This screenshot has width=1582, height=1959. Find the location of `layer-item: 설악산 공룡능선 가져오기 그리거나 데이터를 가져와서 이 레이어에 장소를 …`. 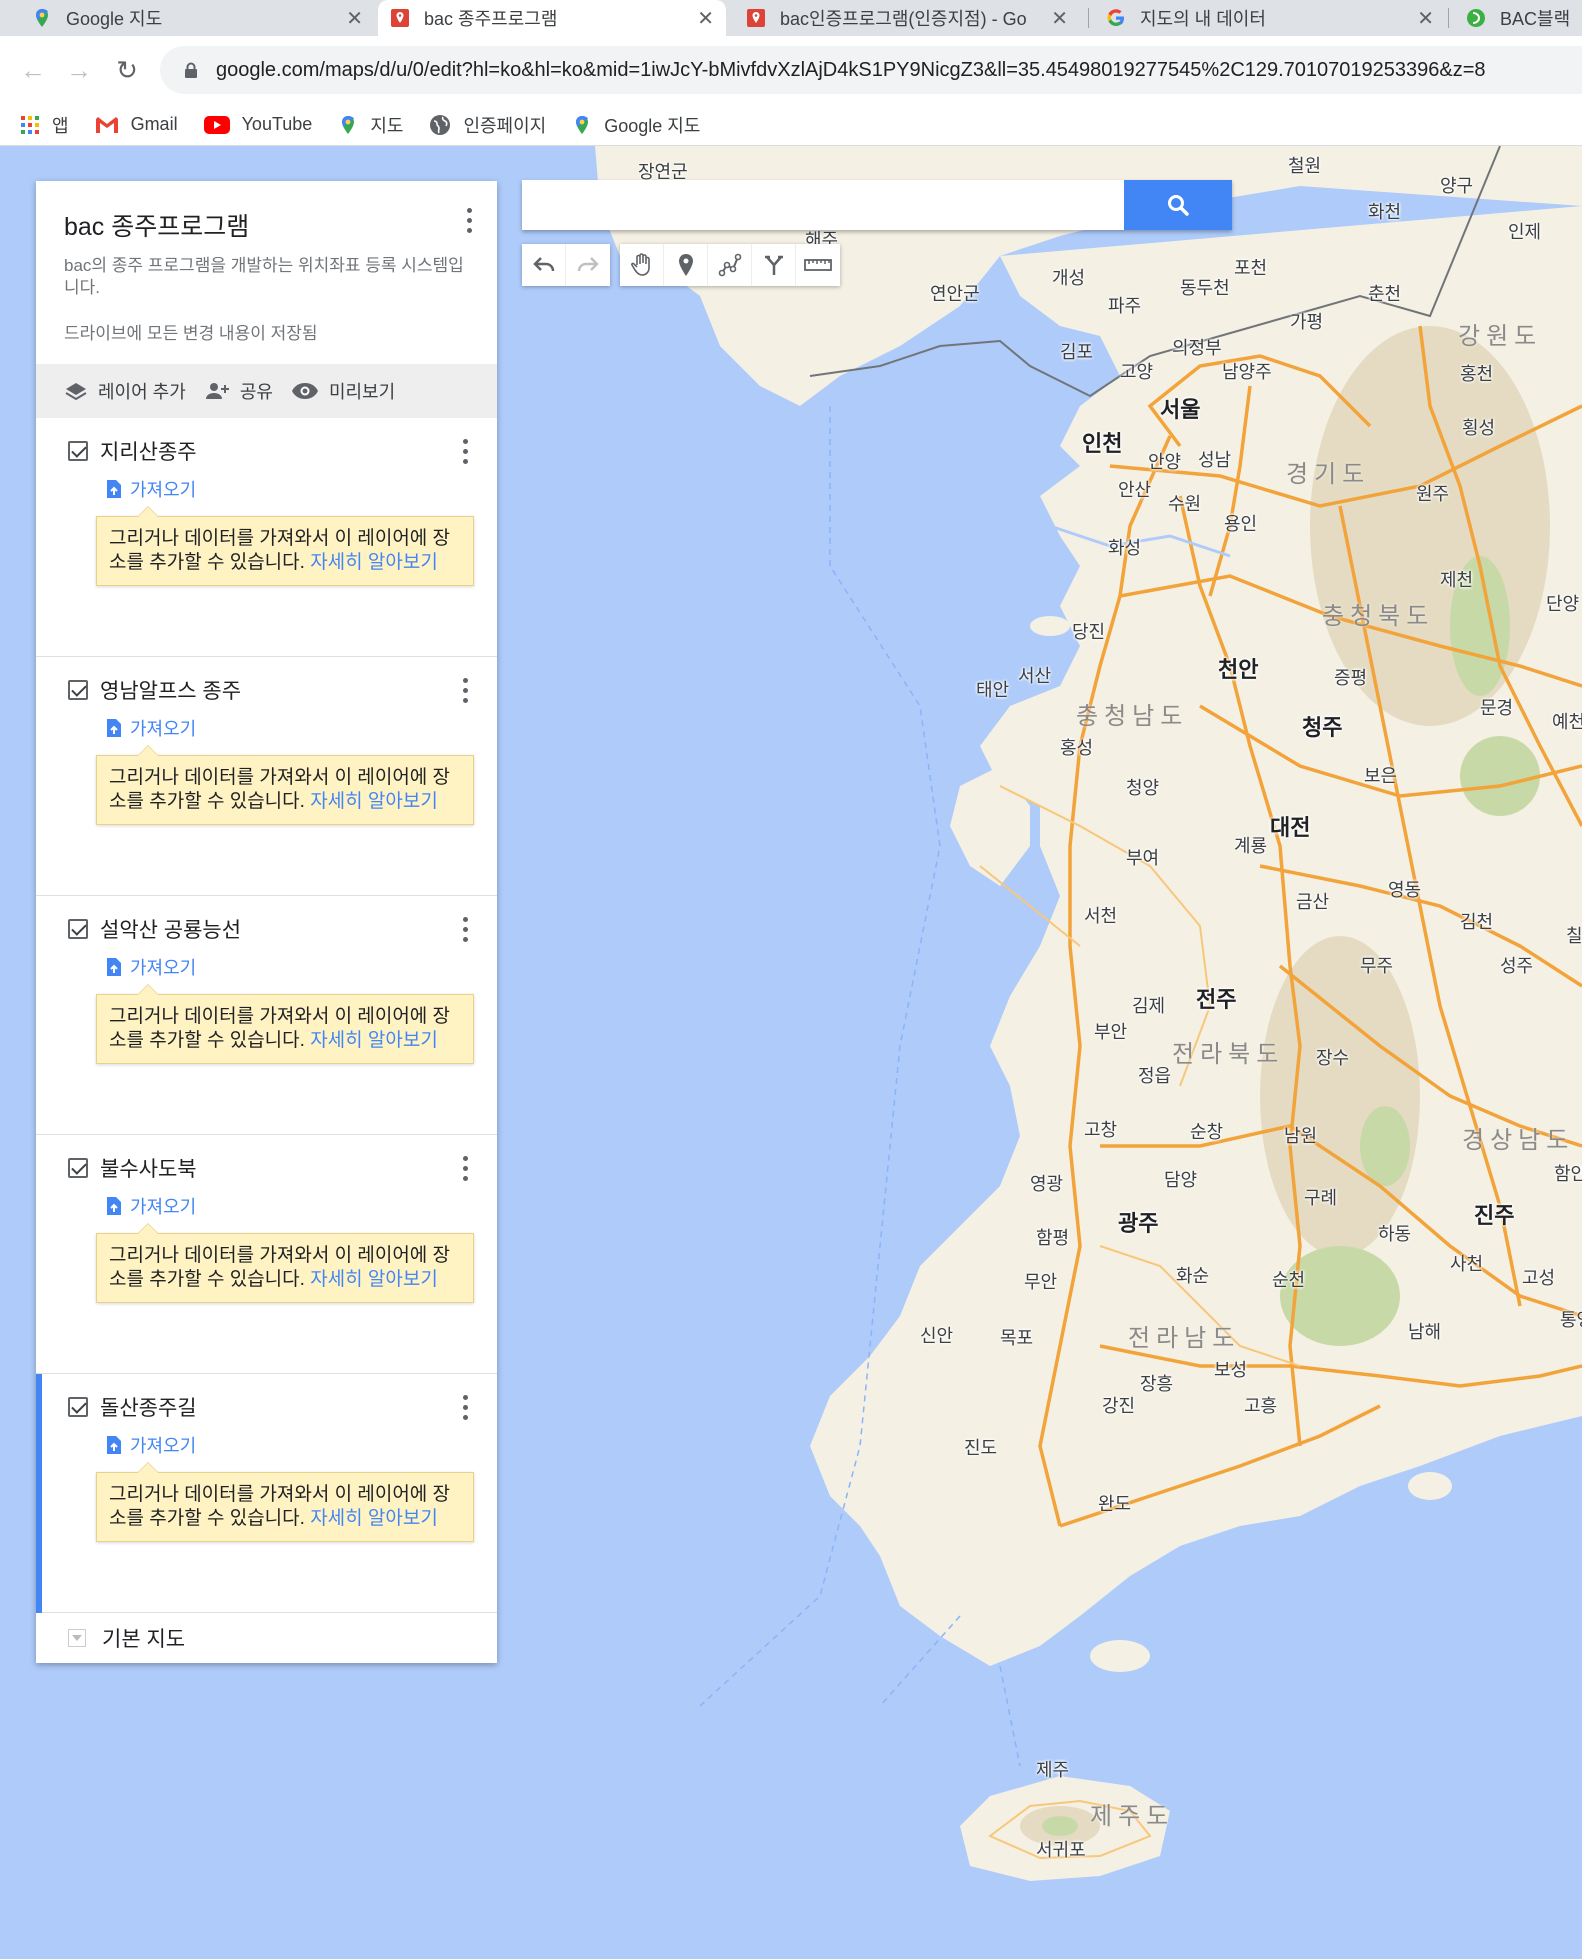

layer-item: 설악산 공룡능선 가져오기 그리거나 데이터를 가져와서 이 레이어에 장소를 … is located at coordinates (266, 1015).